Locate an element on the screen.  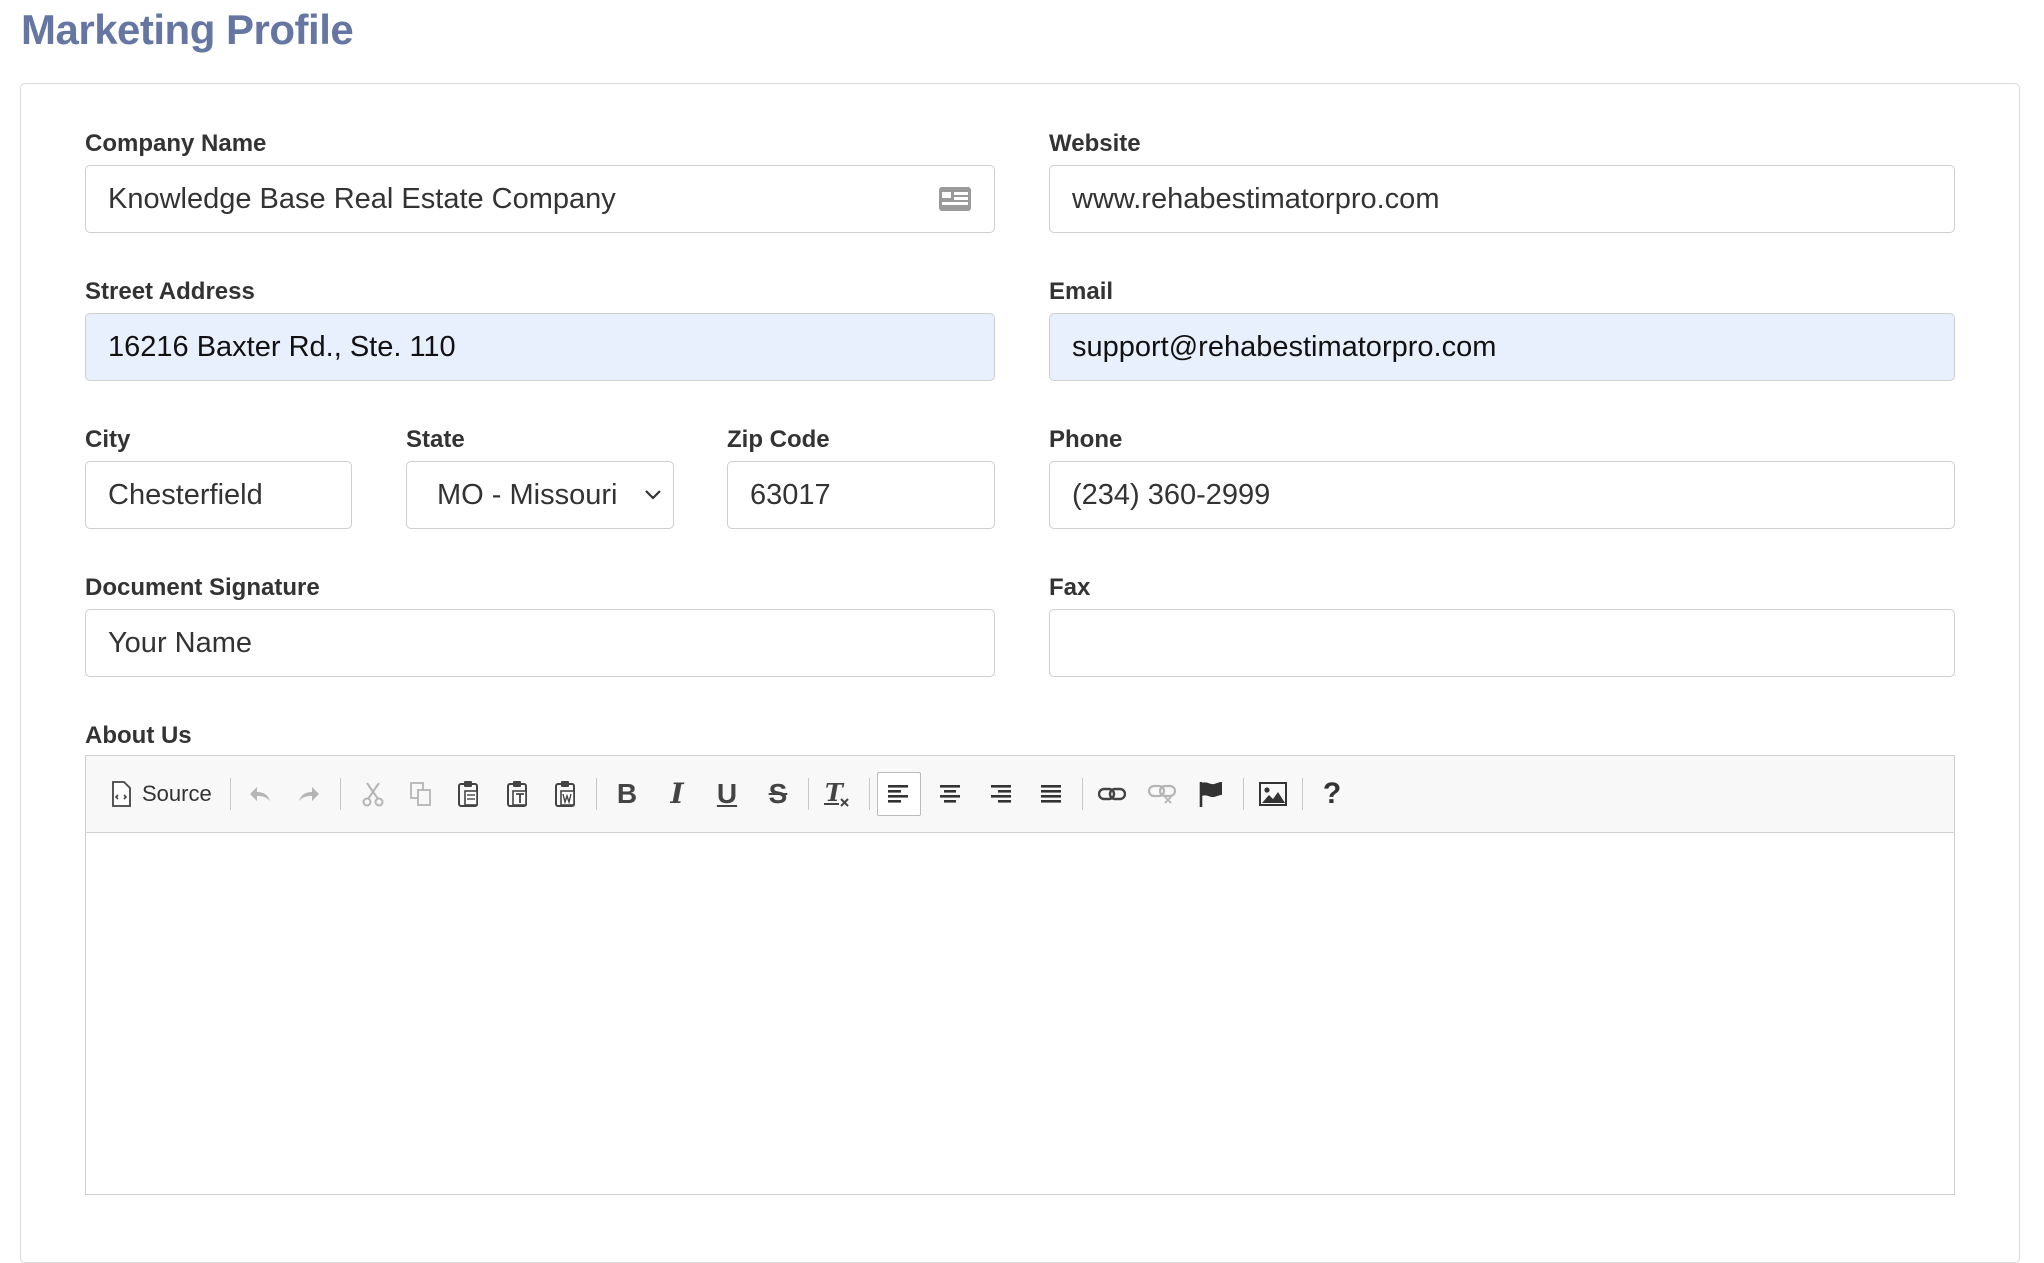
editor-toolbar: Source B I U S T ? is located at coordinates (1020, 794).